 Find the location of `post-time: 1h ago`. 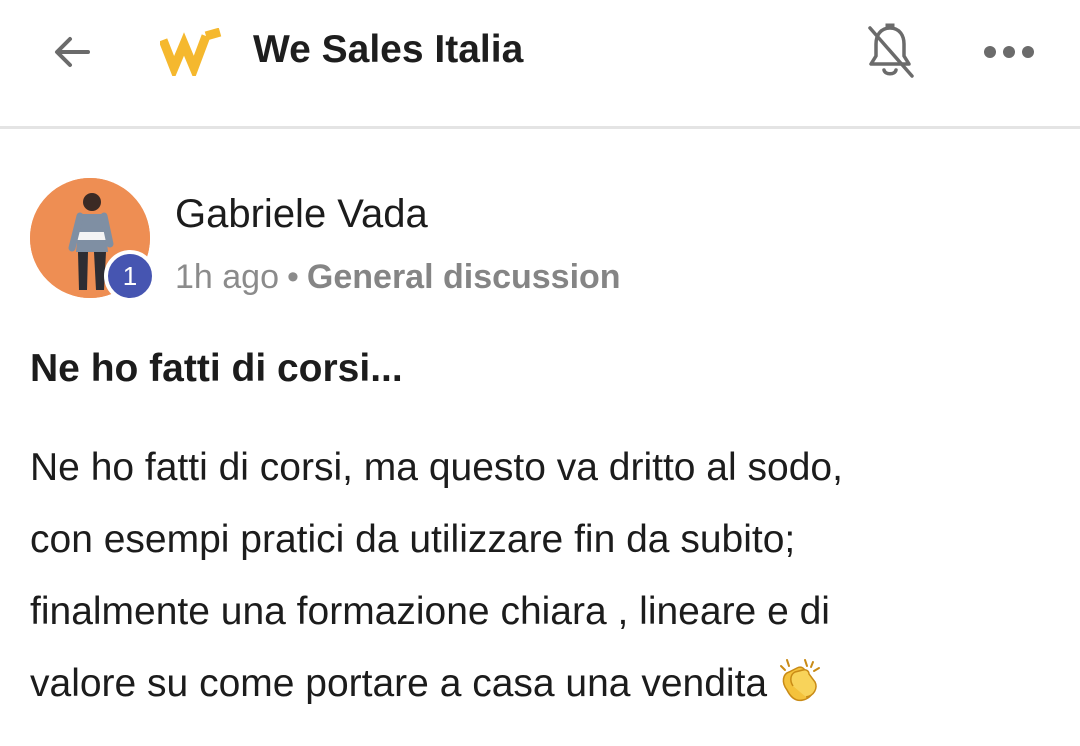

post-time: 1h ago is located at coordinates (227, 277).